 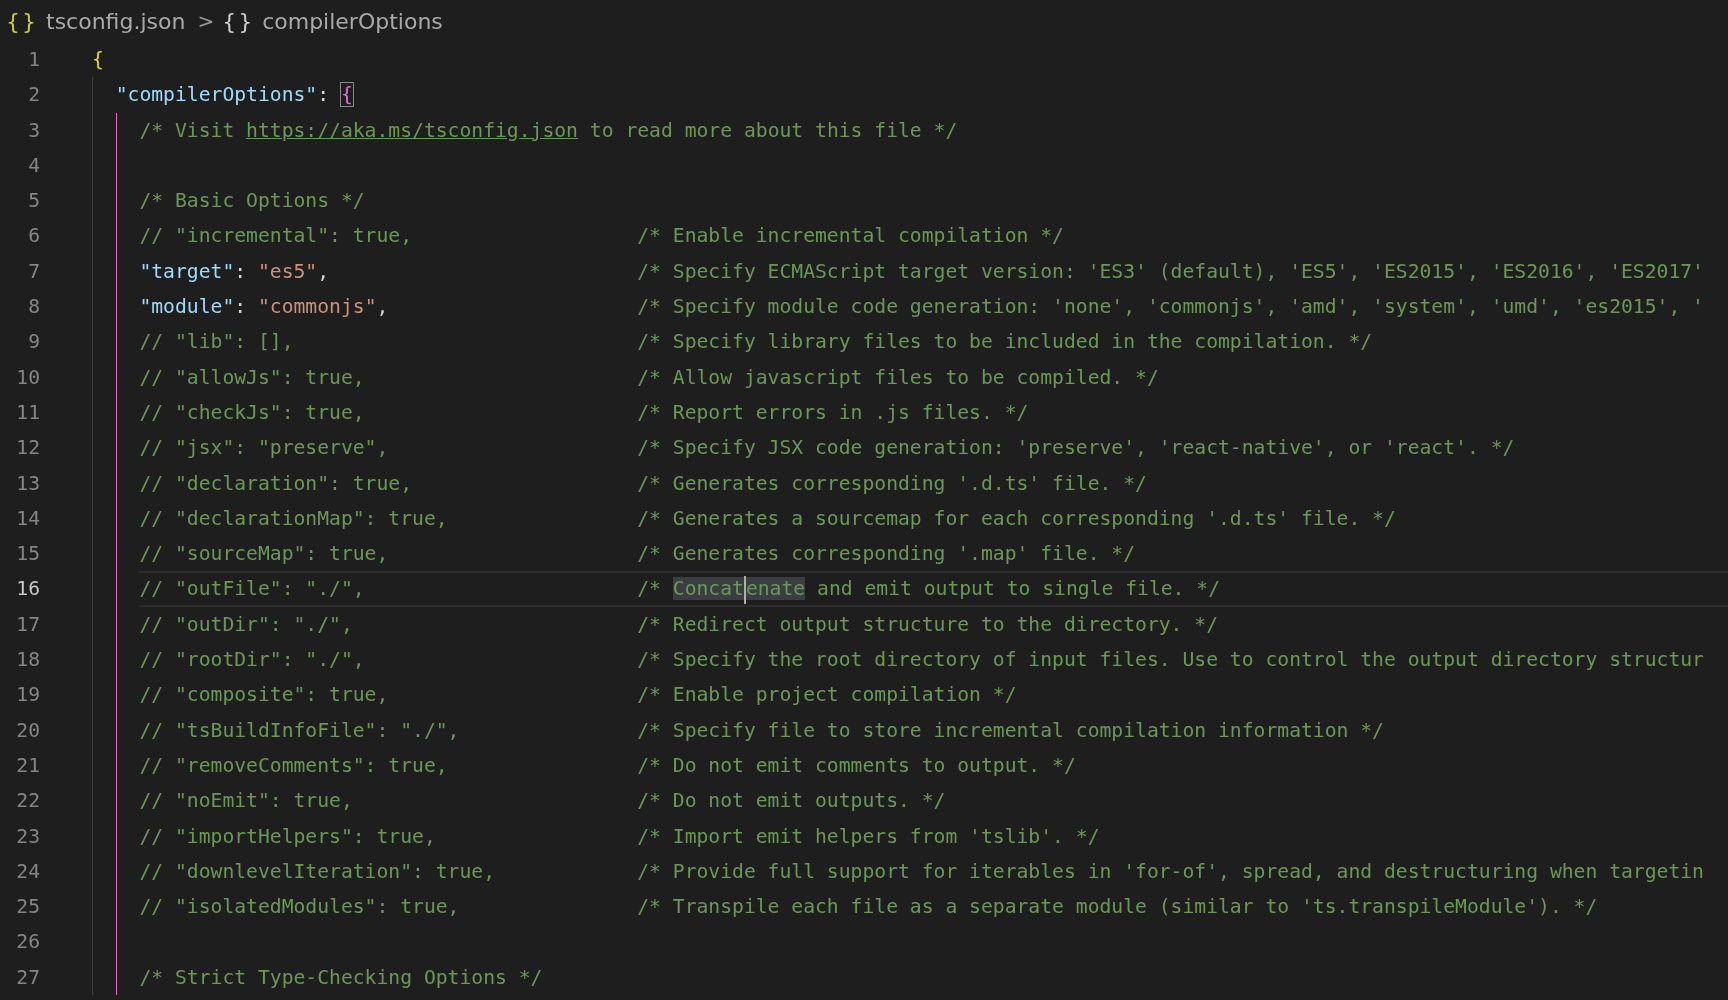 What do you see at coordinates (1076, 448) in the screenshot?
I see `code-comment: /* Specify JSX code generation: 'preserve', 'react-native', or 'react'. */` at bounding box center [1076, 448].